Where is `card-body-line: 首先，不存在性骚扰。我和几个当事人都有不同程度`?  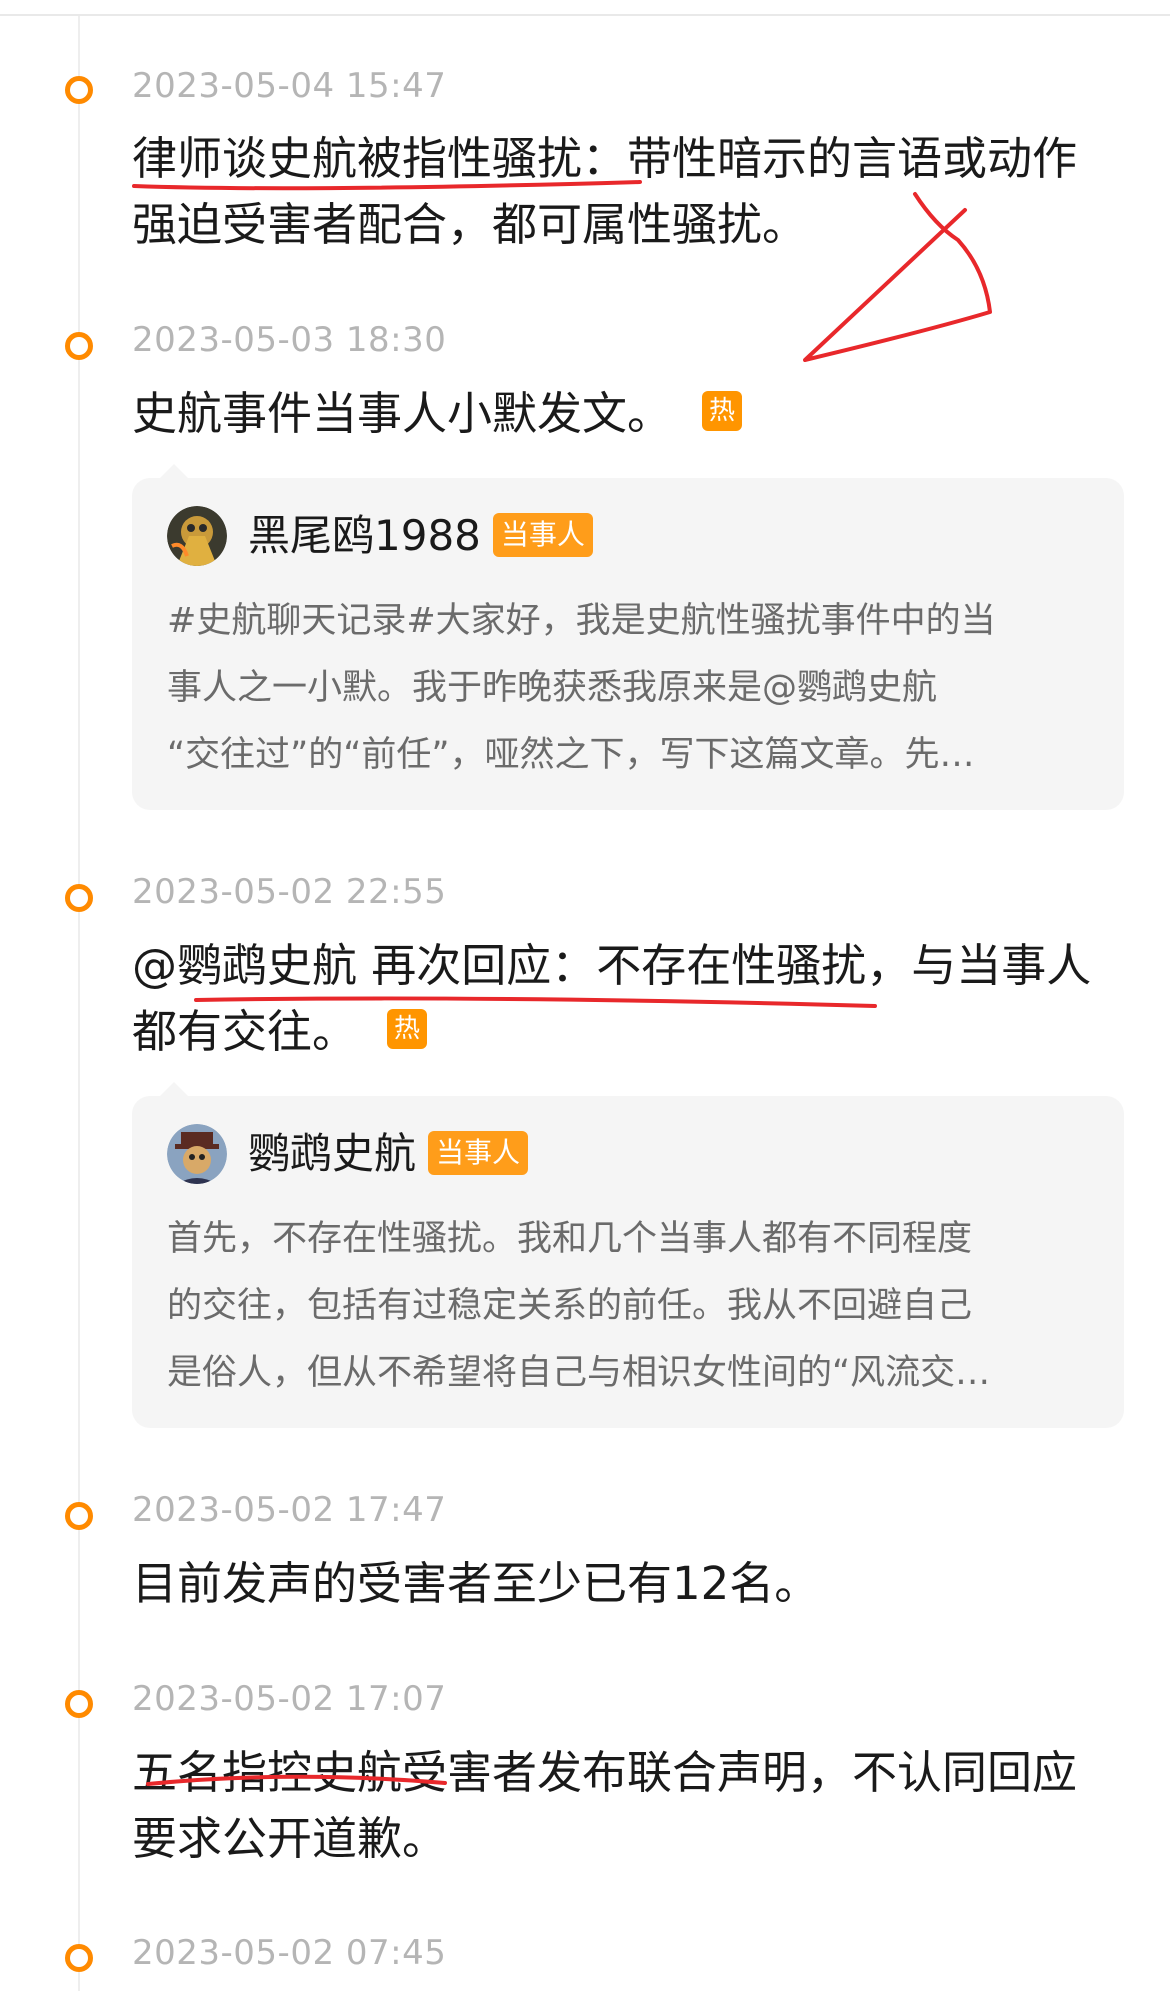
card-body-line: 首先，不存在性骚扰。我和几个当事人都有不同程度 is located at coordinates (570, 1239).